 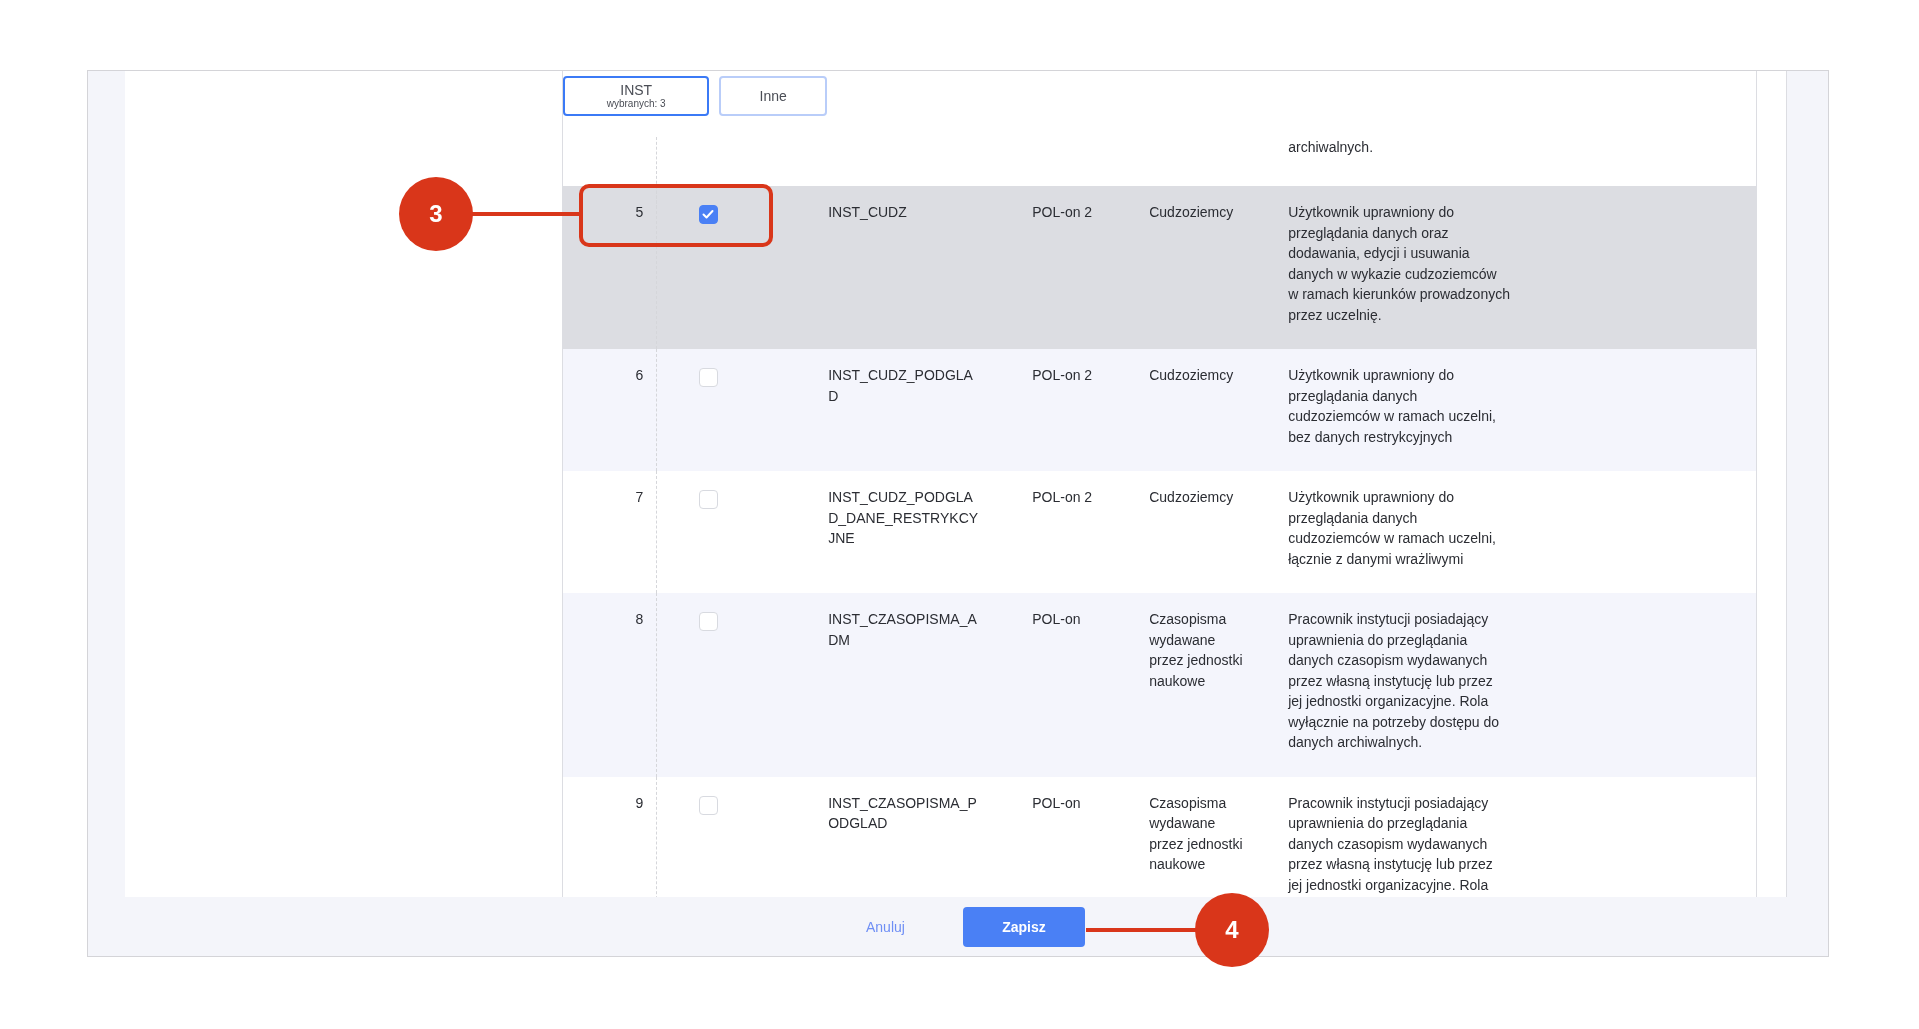 What do you see at coordinates (1232, 930) in the screenshot?
I see `step-marker: 4` at bounding box center [1232, 930].